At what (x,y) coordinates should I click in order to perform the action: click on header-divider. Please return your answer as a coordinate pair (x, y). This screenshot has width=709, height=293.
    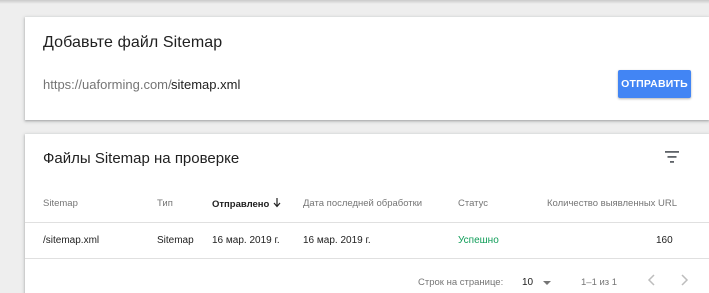
    Looking at the image, I should click on (367, 222).